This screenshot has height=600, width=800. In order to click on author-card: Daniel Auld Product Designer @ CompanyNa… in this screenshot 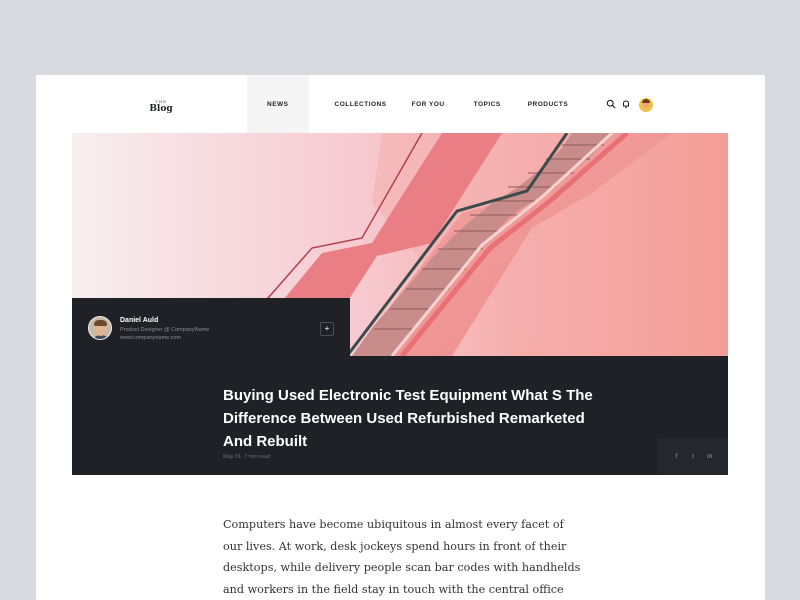, I will do `click(211, 327)`.